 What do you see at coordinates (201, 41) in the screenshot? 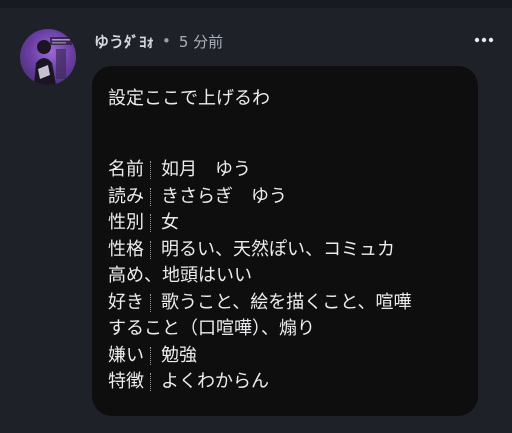
I see `timestamp: 5 分前` at bounding box center [201, 41].